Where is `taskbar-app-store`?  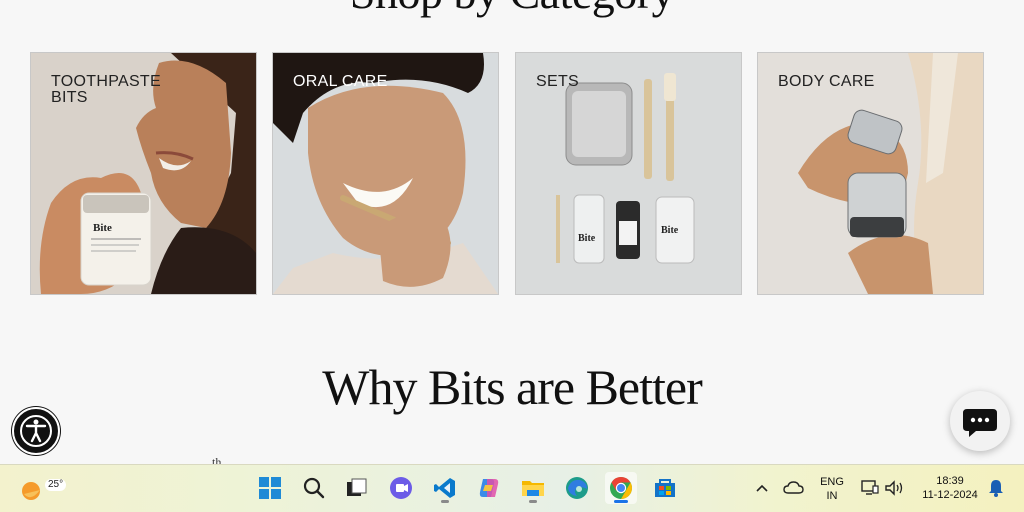
taskbar-app-store is located at coordinates (665, 488).